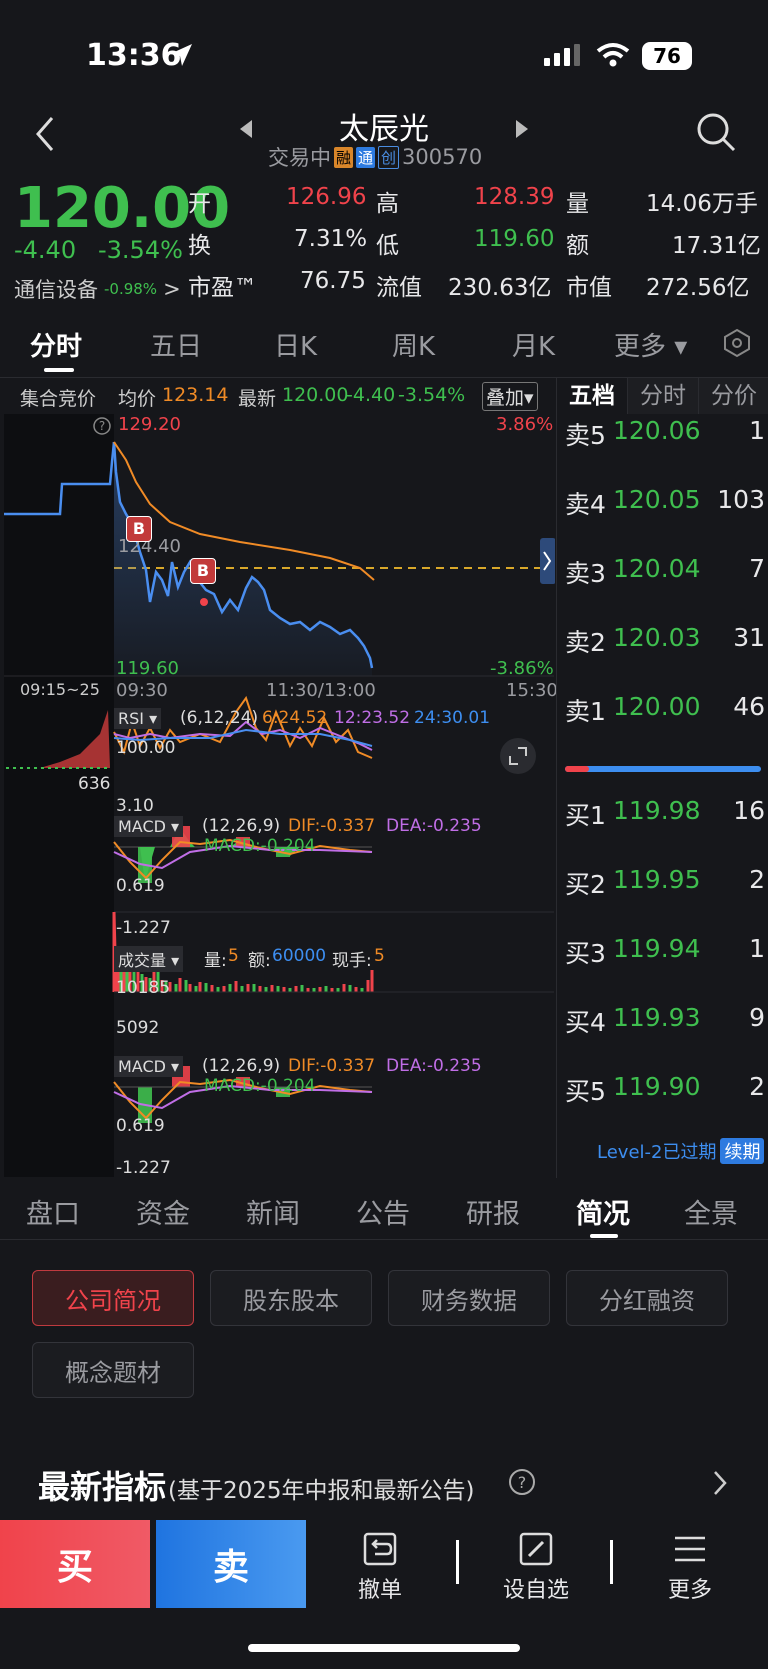  Describe the element at coordinates (657, 810) in the screenshot. I see `level-price: 119.98` at that location.